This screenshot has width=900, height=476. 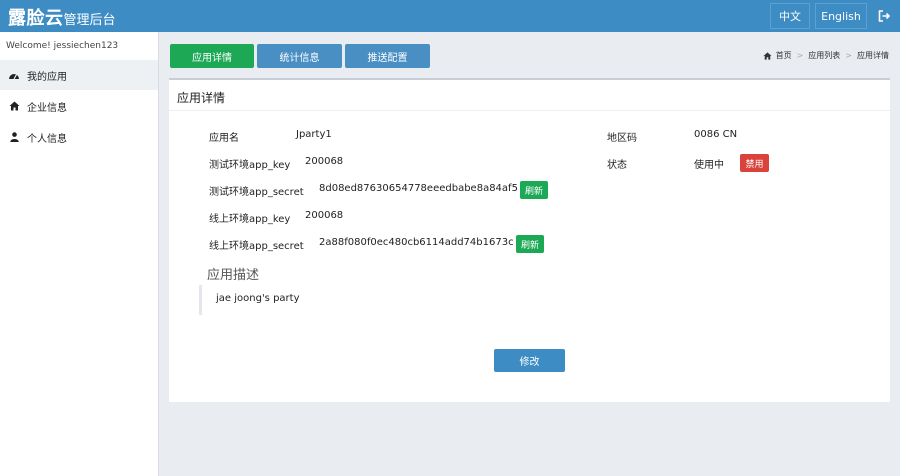 What do you see at coordinates (622, 138) in the screenshot?
I see `region-label: 地区码` at bounding box center [622, 138].